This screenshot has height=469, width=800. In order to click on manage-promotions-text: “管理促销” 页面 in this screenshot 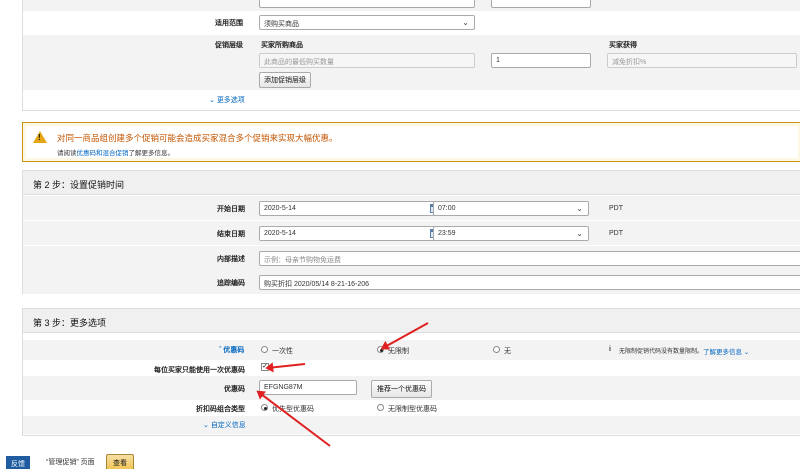, I will do `click(70, 462)`.